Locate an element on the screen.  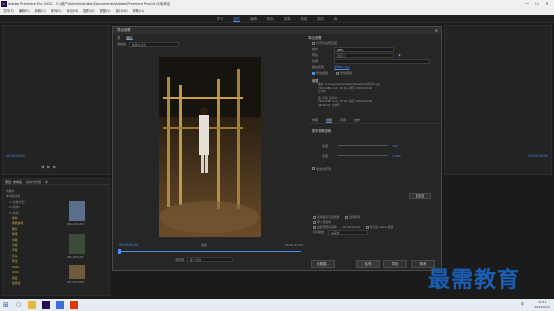
taskbar-clock: 12:11 2021/5/12 is located at coordinates (542, 304).